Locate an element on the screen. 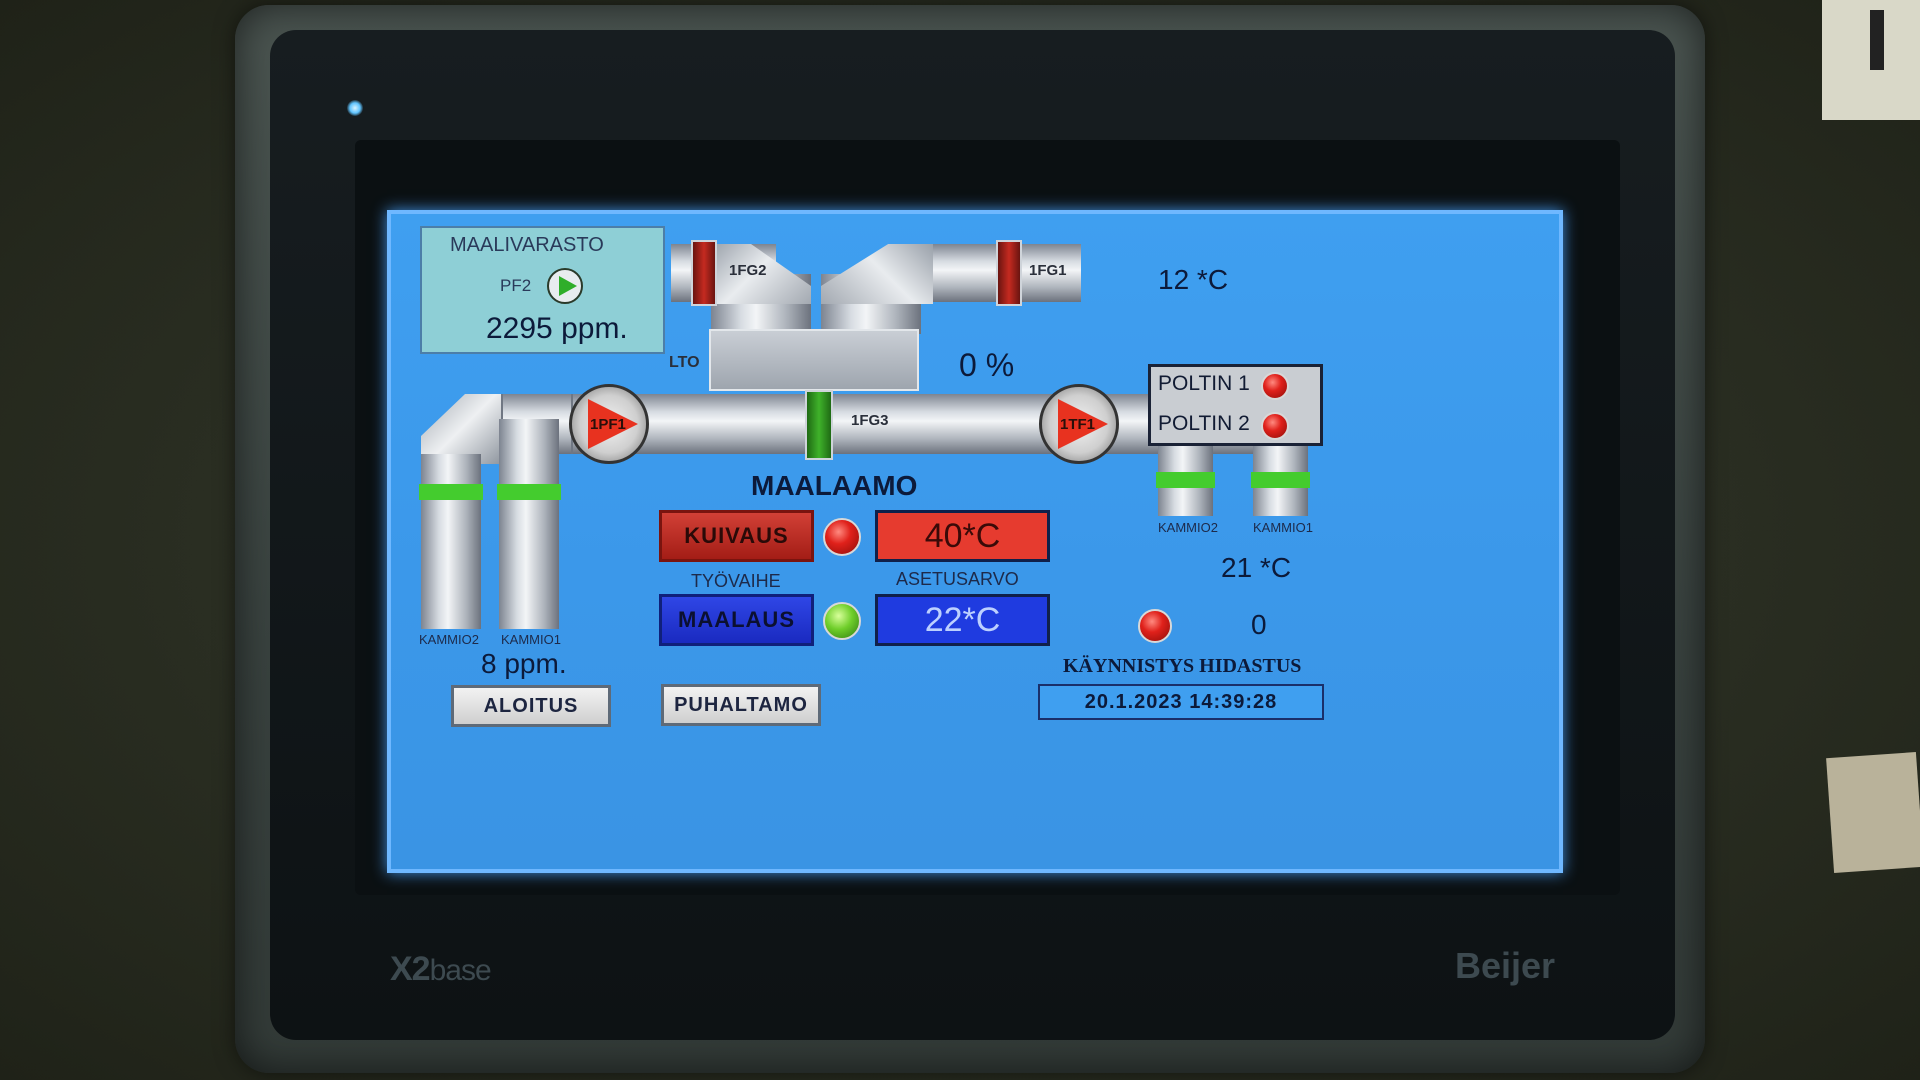 The height and width of the screenshot is (1080, 1920). drying-setpoint-field: 40*C is located at coordinates (962, 536).